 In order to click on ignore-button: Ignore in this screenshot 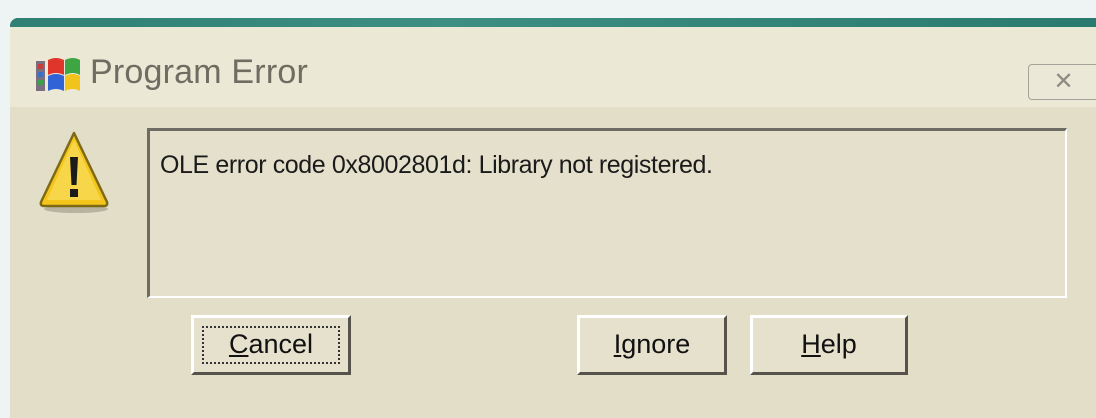, I will do `click(652, 345)`.